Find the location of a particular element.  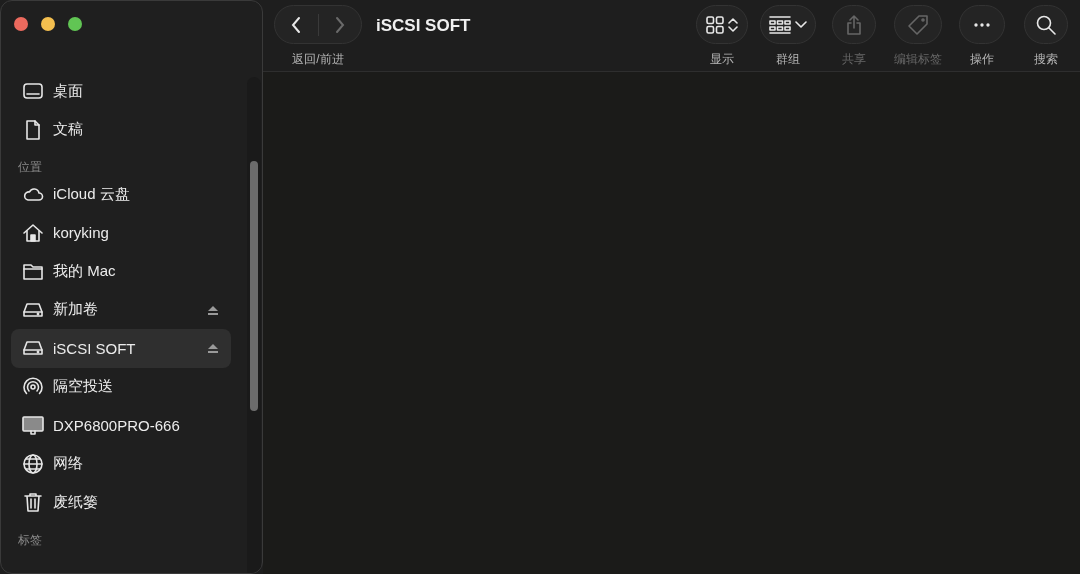

sidebar-item: 隔空投送 is located at coordinates (121, 386).